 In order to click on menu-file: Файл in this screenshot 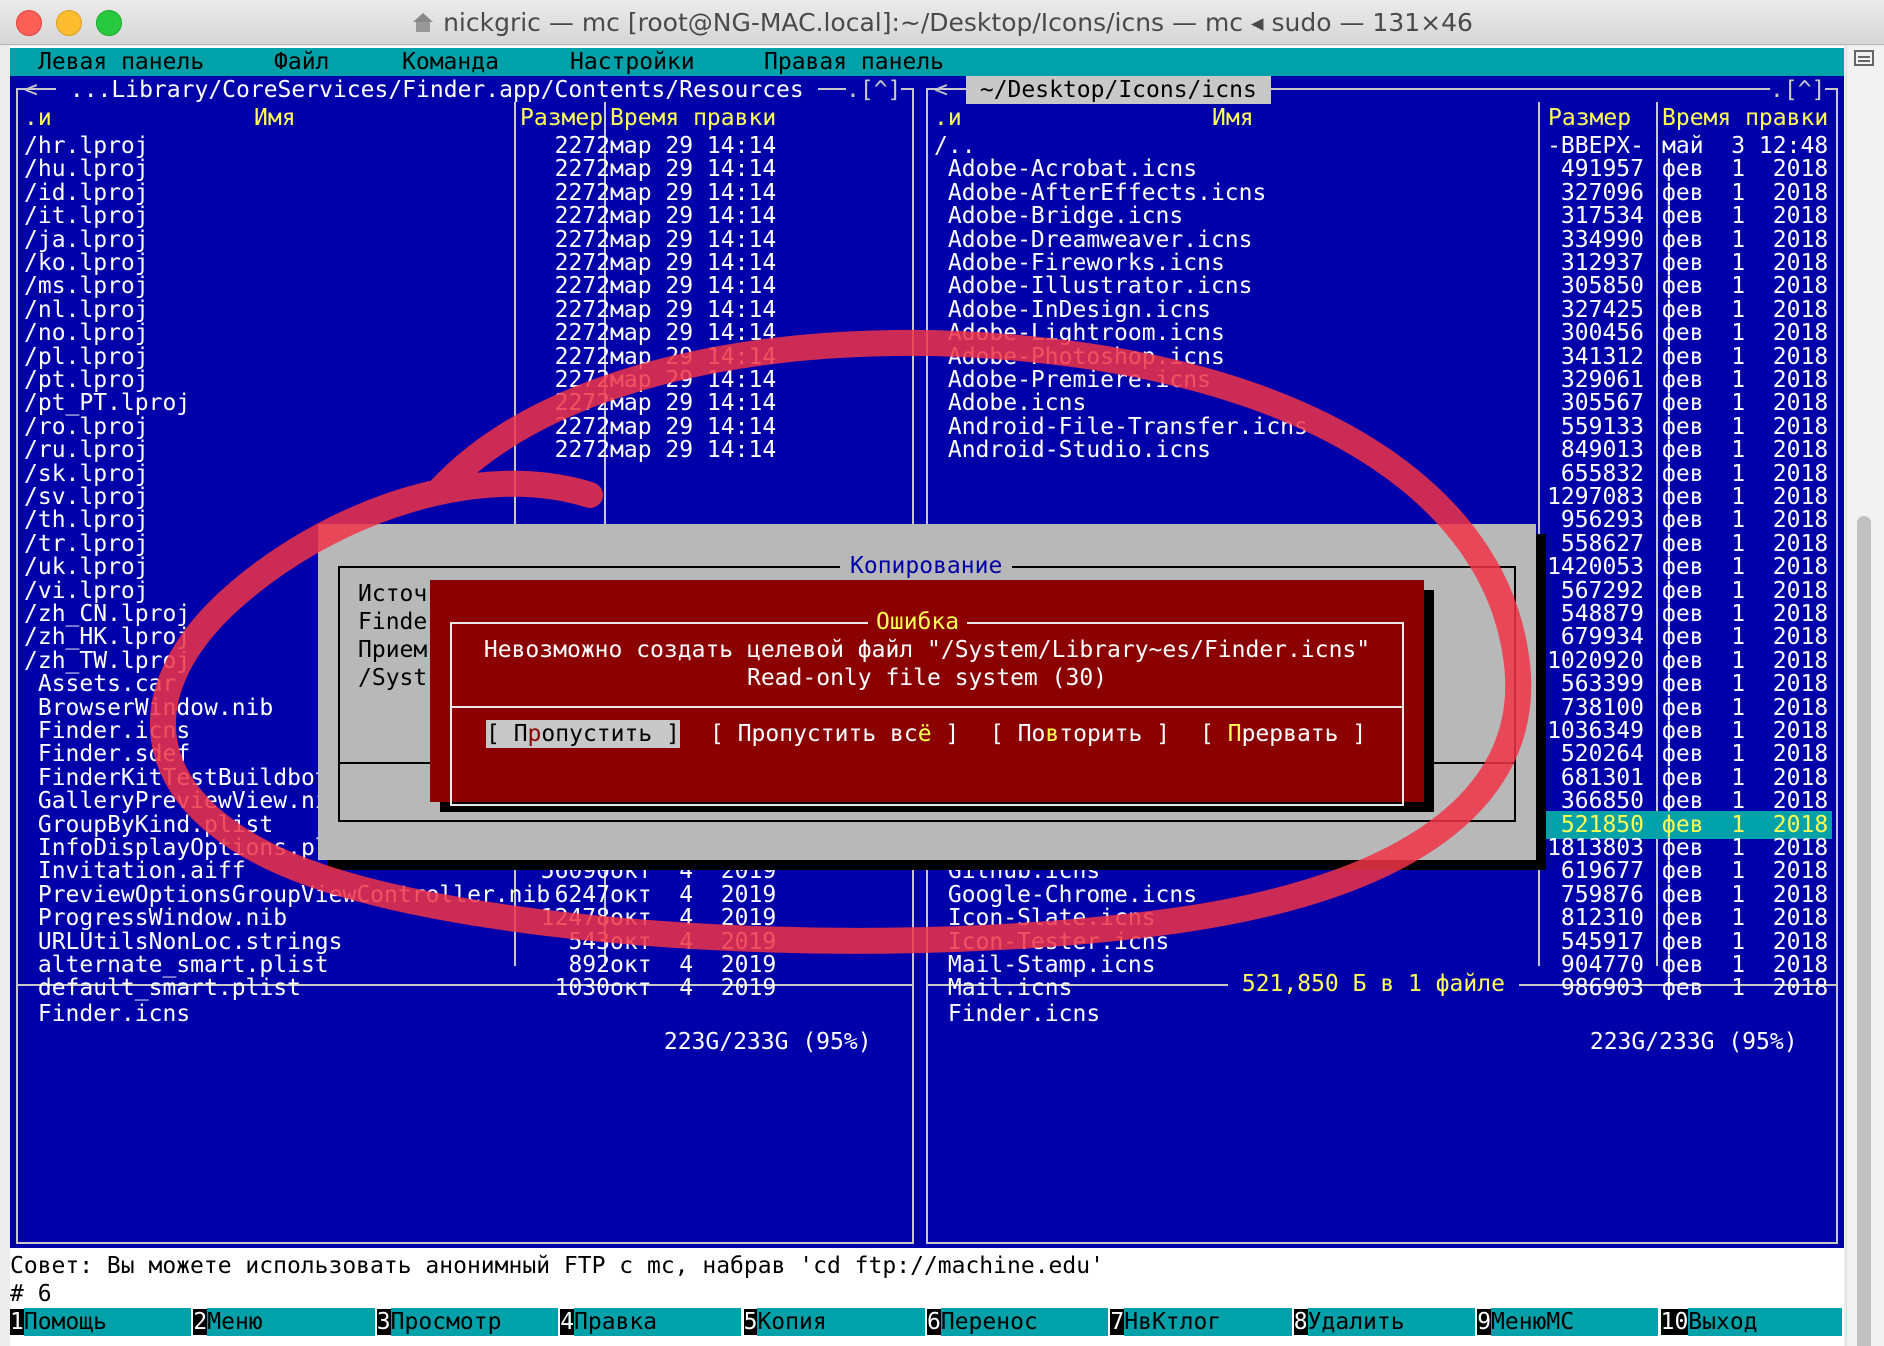, I will do `click(301, 62)`.